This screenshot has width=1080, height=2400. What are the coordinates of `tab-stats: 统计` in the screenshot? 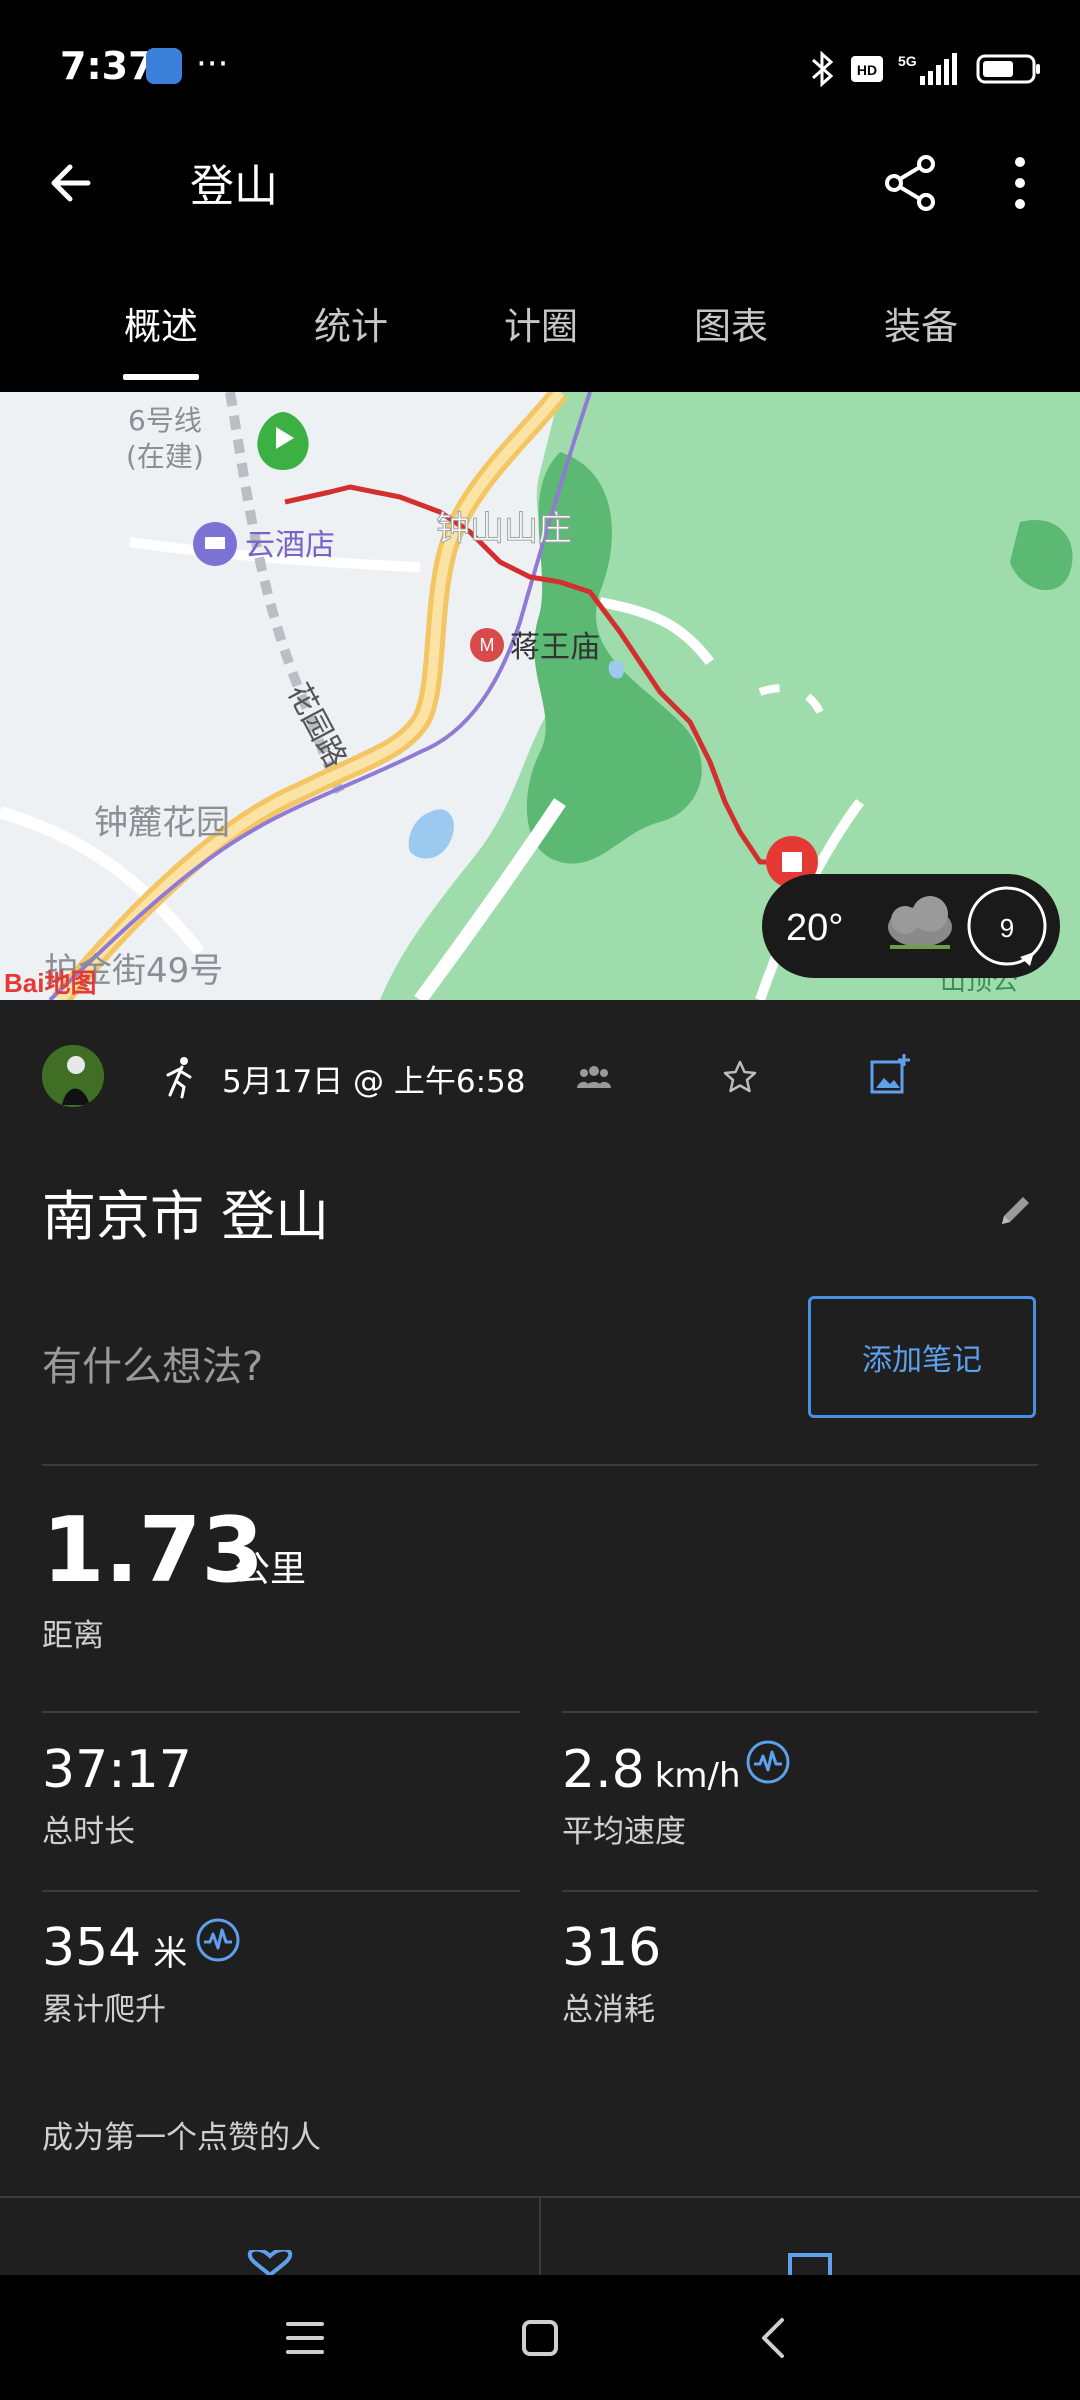 It's located at (351, 325).